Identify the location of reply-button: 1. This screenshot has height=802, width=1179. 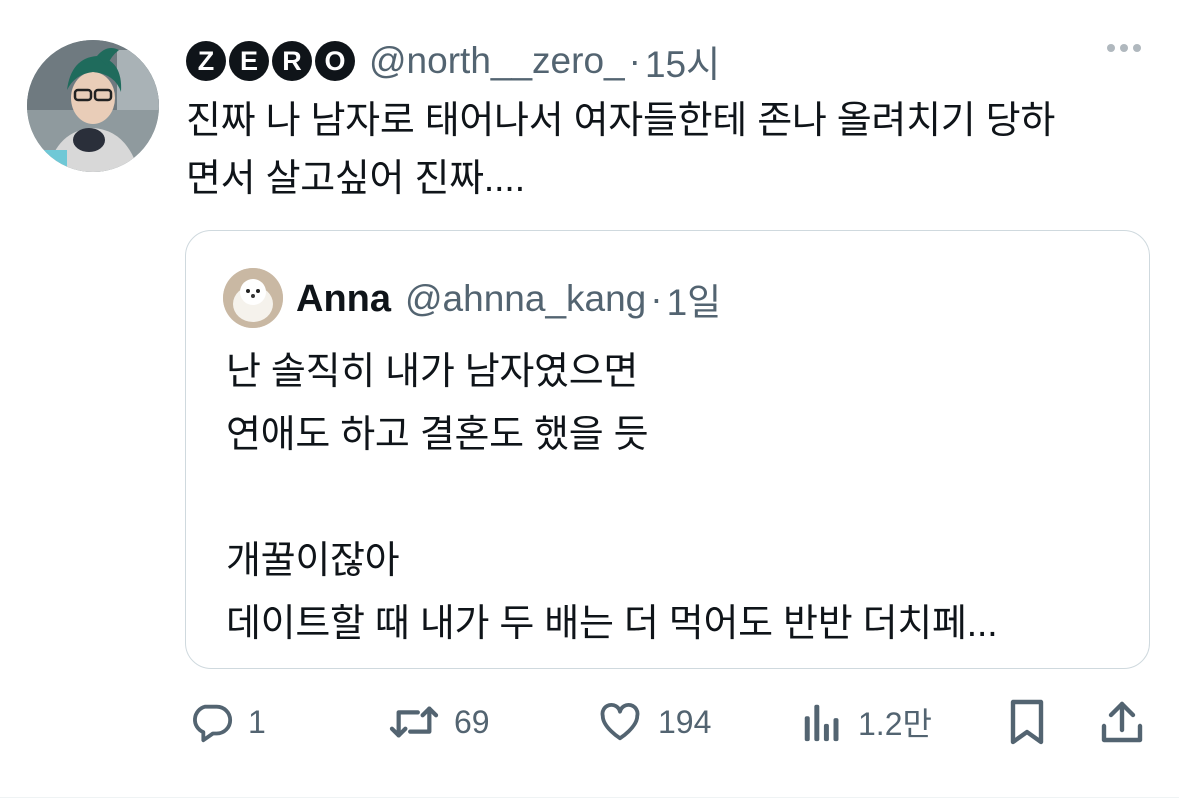
(227, 722).